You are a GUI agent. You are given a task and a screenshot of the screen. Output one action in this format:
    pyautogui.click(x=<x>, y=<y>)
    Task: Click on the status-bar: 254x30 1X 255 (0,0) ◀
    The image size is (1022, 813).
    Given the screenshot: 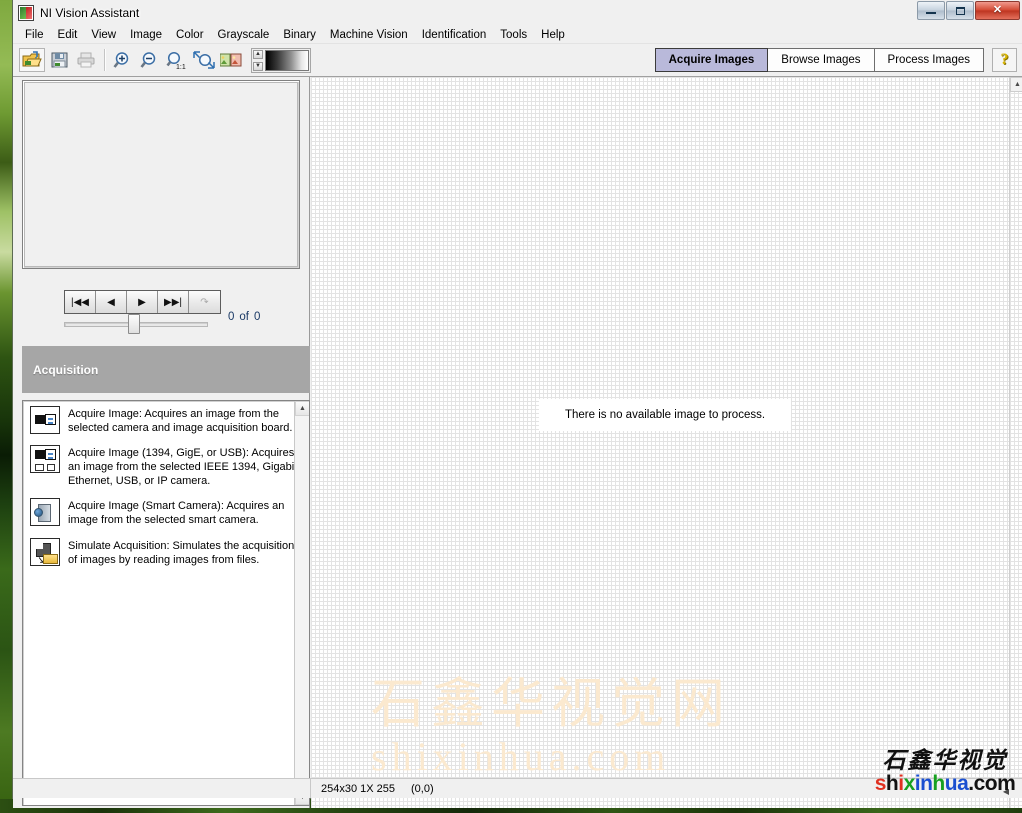 What is the action you would take?
    pyautogui.click(x=517, y=788)
    